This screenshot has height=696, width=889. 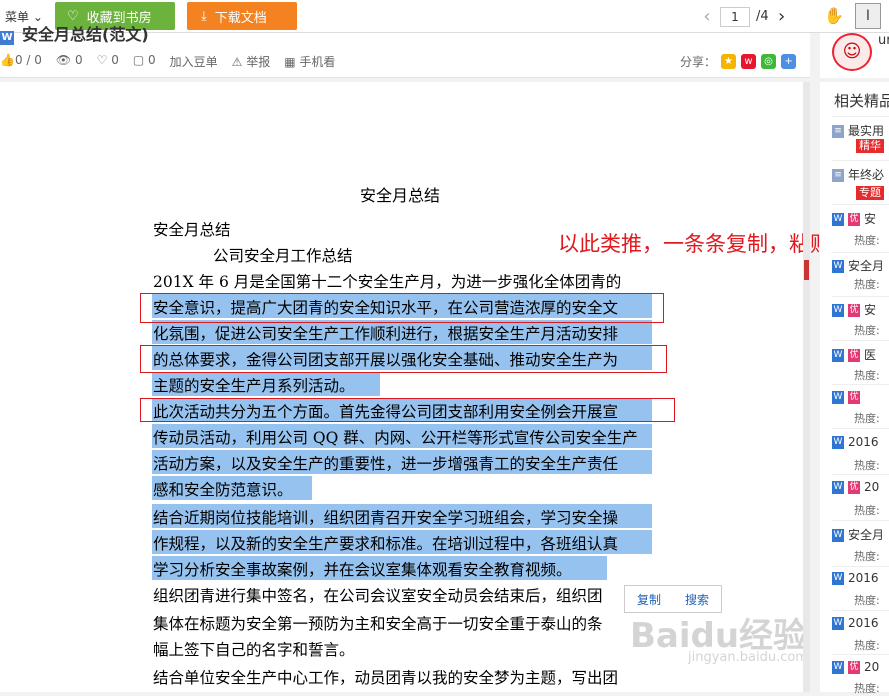 I want to click on avatar: ☺, so click(x=852, y=52).